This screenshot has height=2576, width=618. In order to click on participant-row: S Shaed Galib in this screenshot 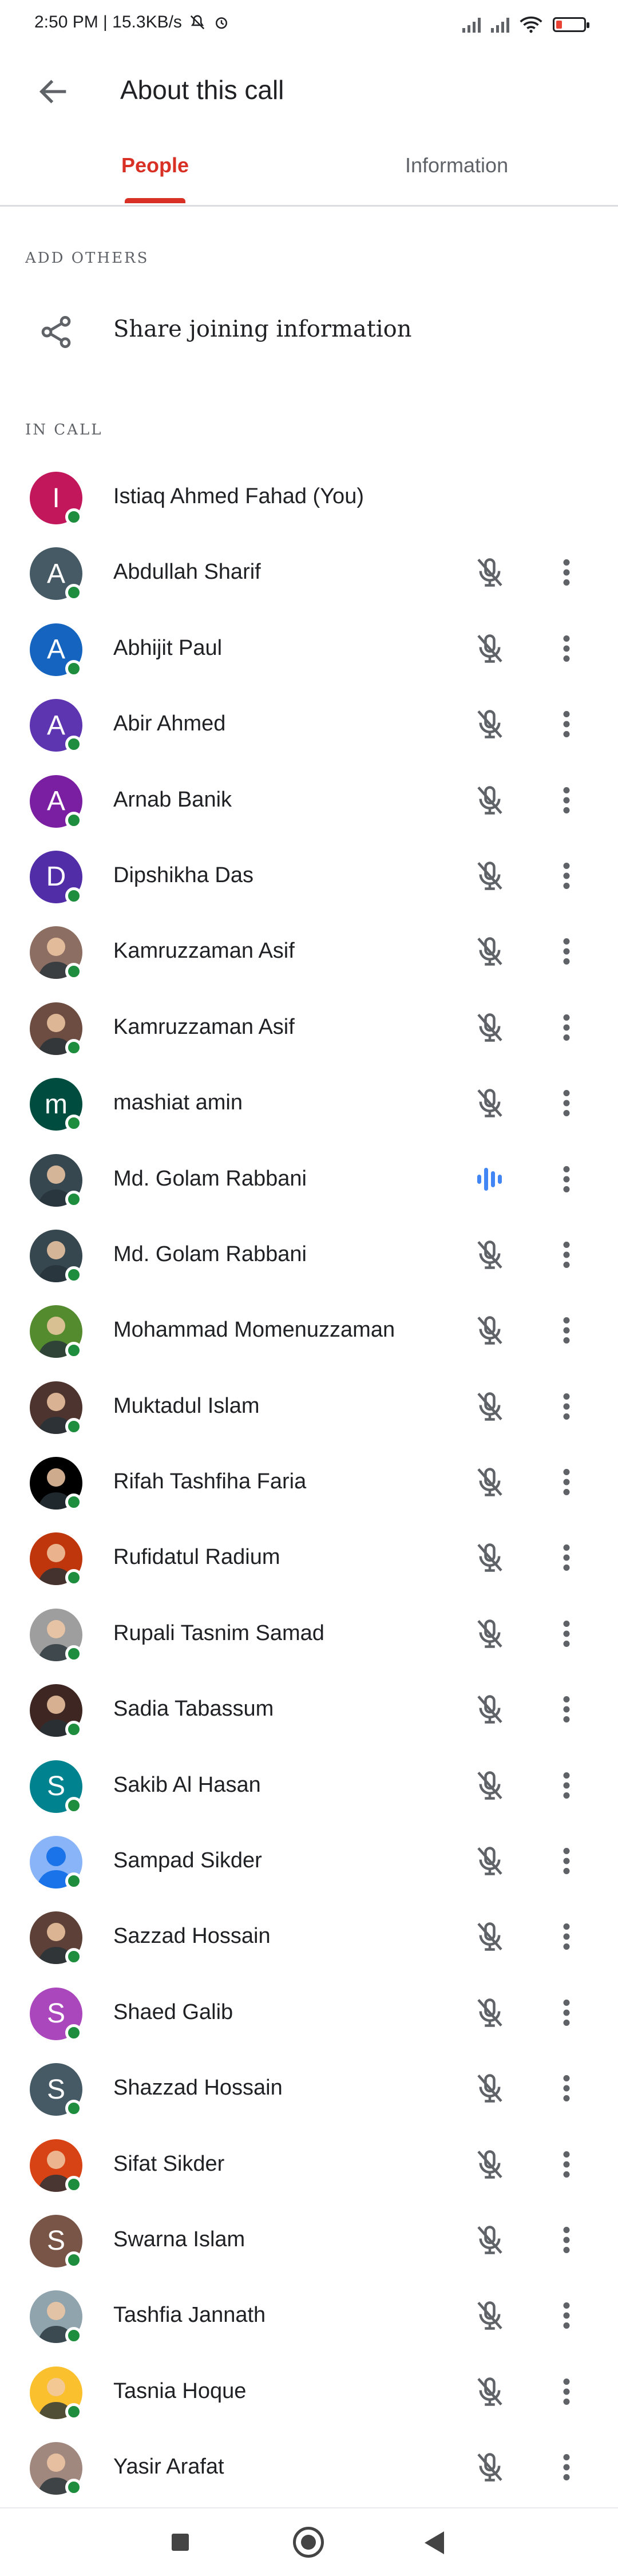, I will do `click(309, 2012)`.